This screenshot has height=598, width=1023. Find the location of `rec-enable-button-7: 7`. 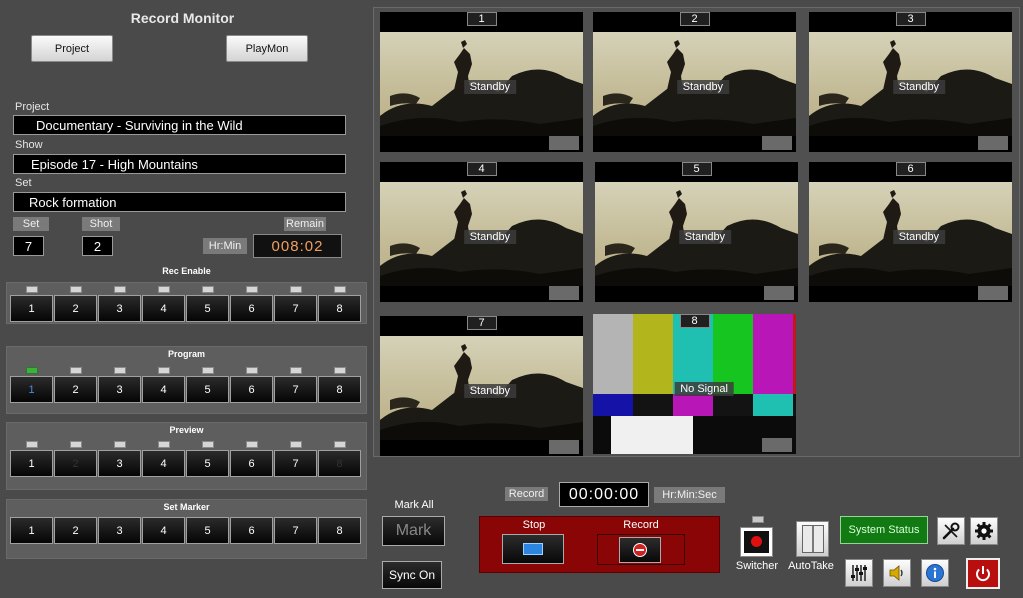

rec-enable-button-7: 7 is located at coordinates (295, 308).